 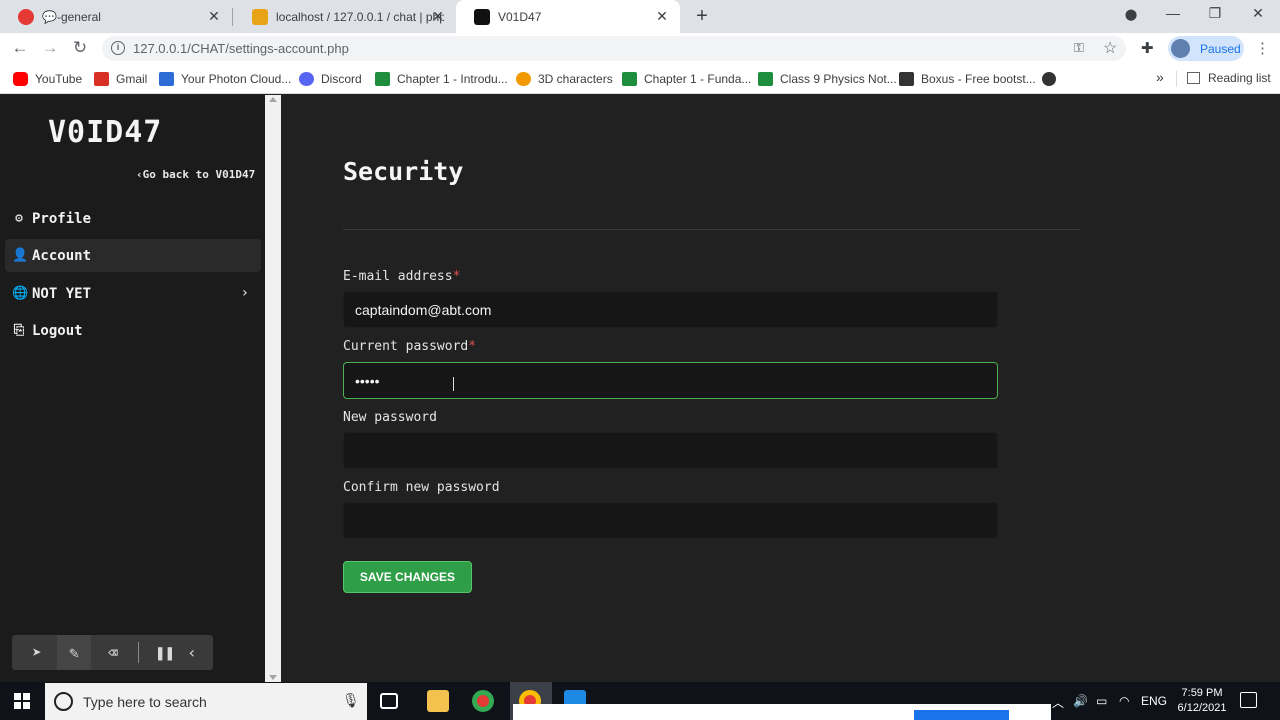 What do you see at coordinates (406, 346) in the screenshot?
I see `current-password-label-text: Current password` at bounding box center [406, 346].